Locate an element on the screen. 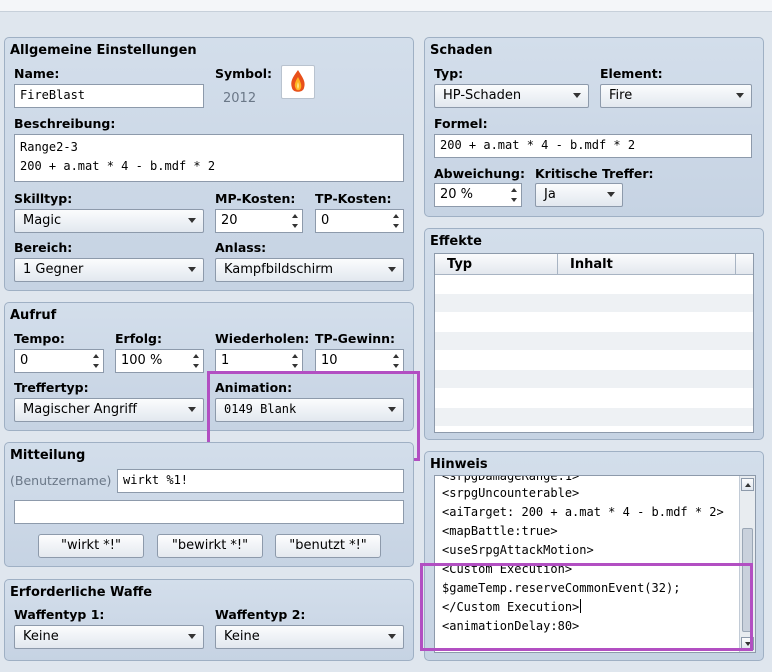  tp-gain-spinner: 10 is located at coordinates (359, 361).